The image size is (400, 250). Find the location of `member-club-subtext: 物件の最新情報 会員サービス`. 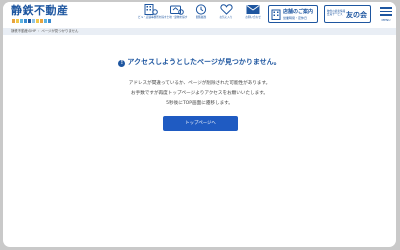

member-club-subtext: 物件の最新情報 会員サービス is located at coordinates (336, 13).